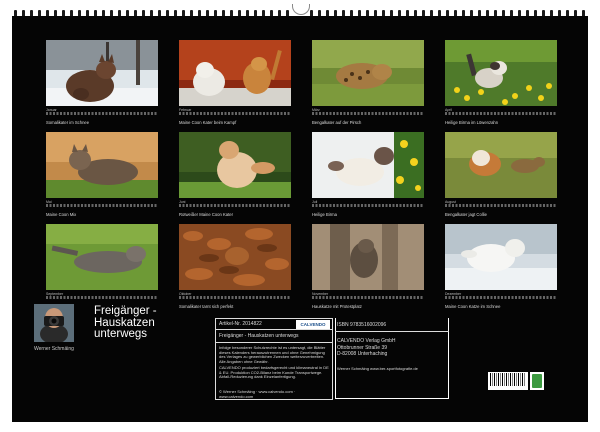 The height and width of the screenshot is (432, 600). What do you see at coordinates (125, 311) in the screenshot?
I see `title-line: Freigänger -` at bounding box center [125, 311].